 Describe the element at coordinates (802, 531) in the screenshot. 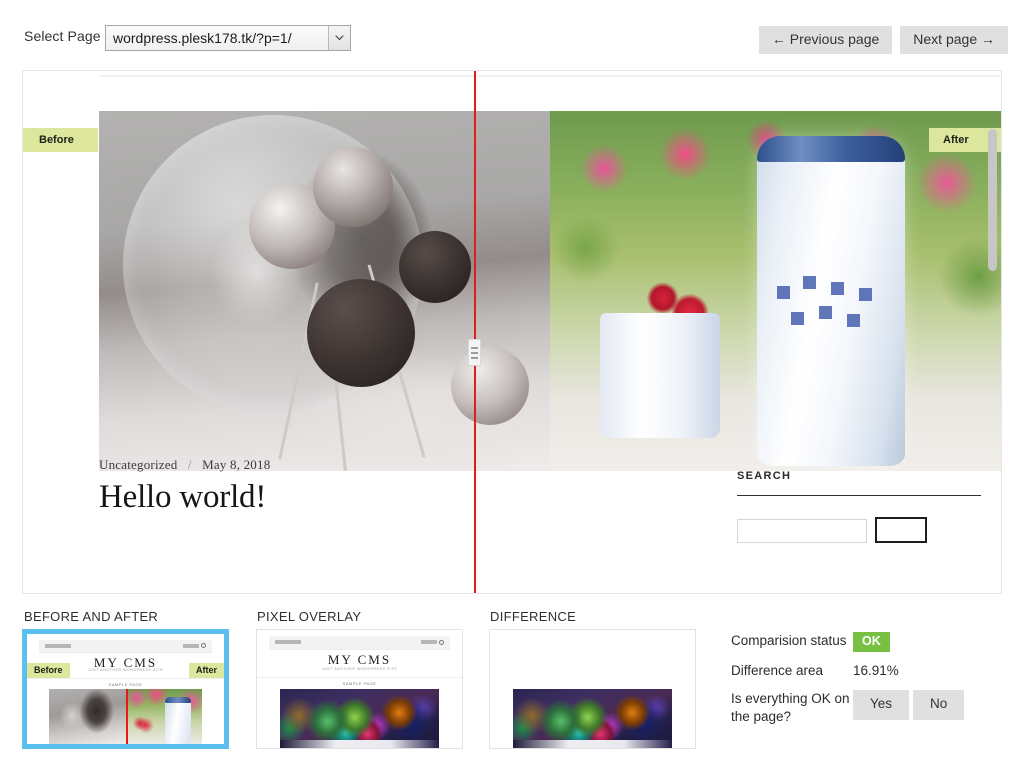

I see `search-input` at that location.